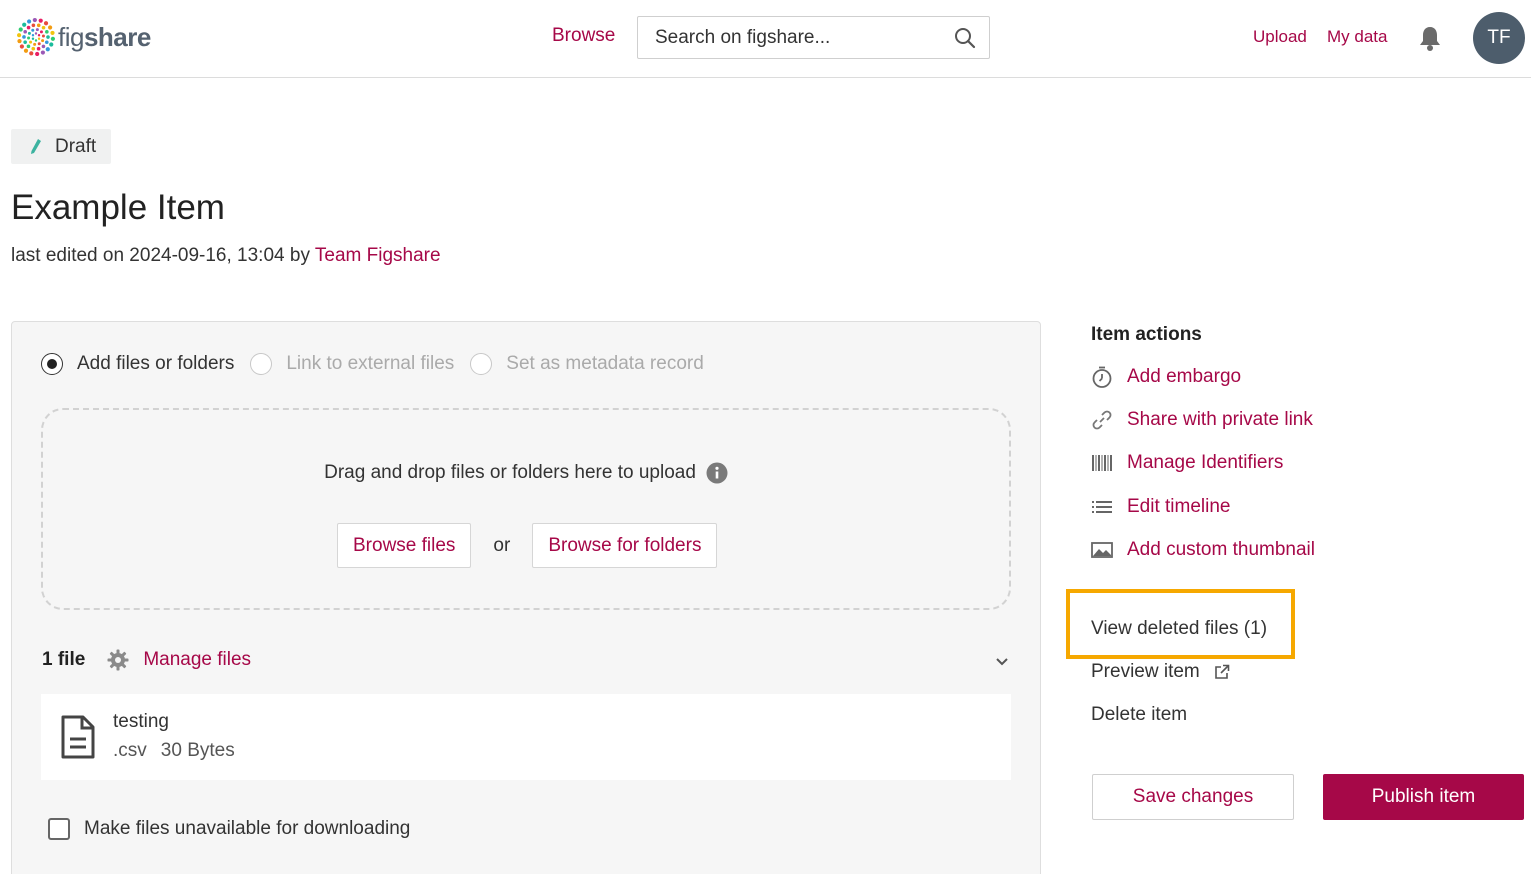  Describe the element at coordinates (526, 660) in the screenshot. I see `files-header: 1 file Manage files` at that location.